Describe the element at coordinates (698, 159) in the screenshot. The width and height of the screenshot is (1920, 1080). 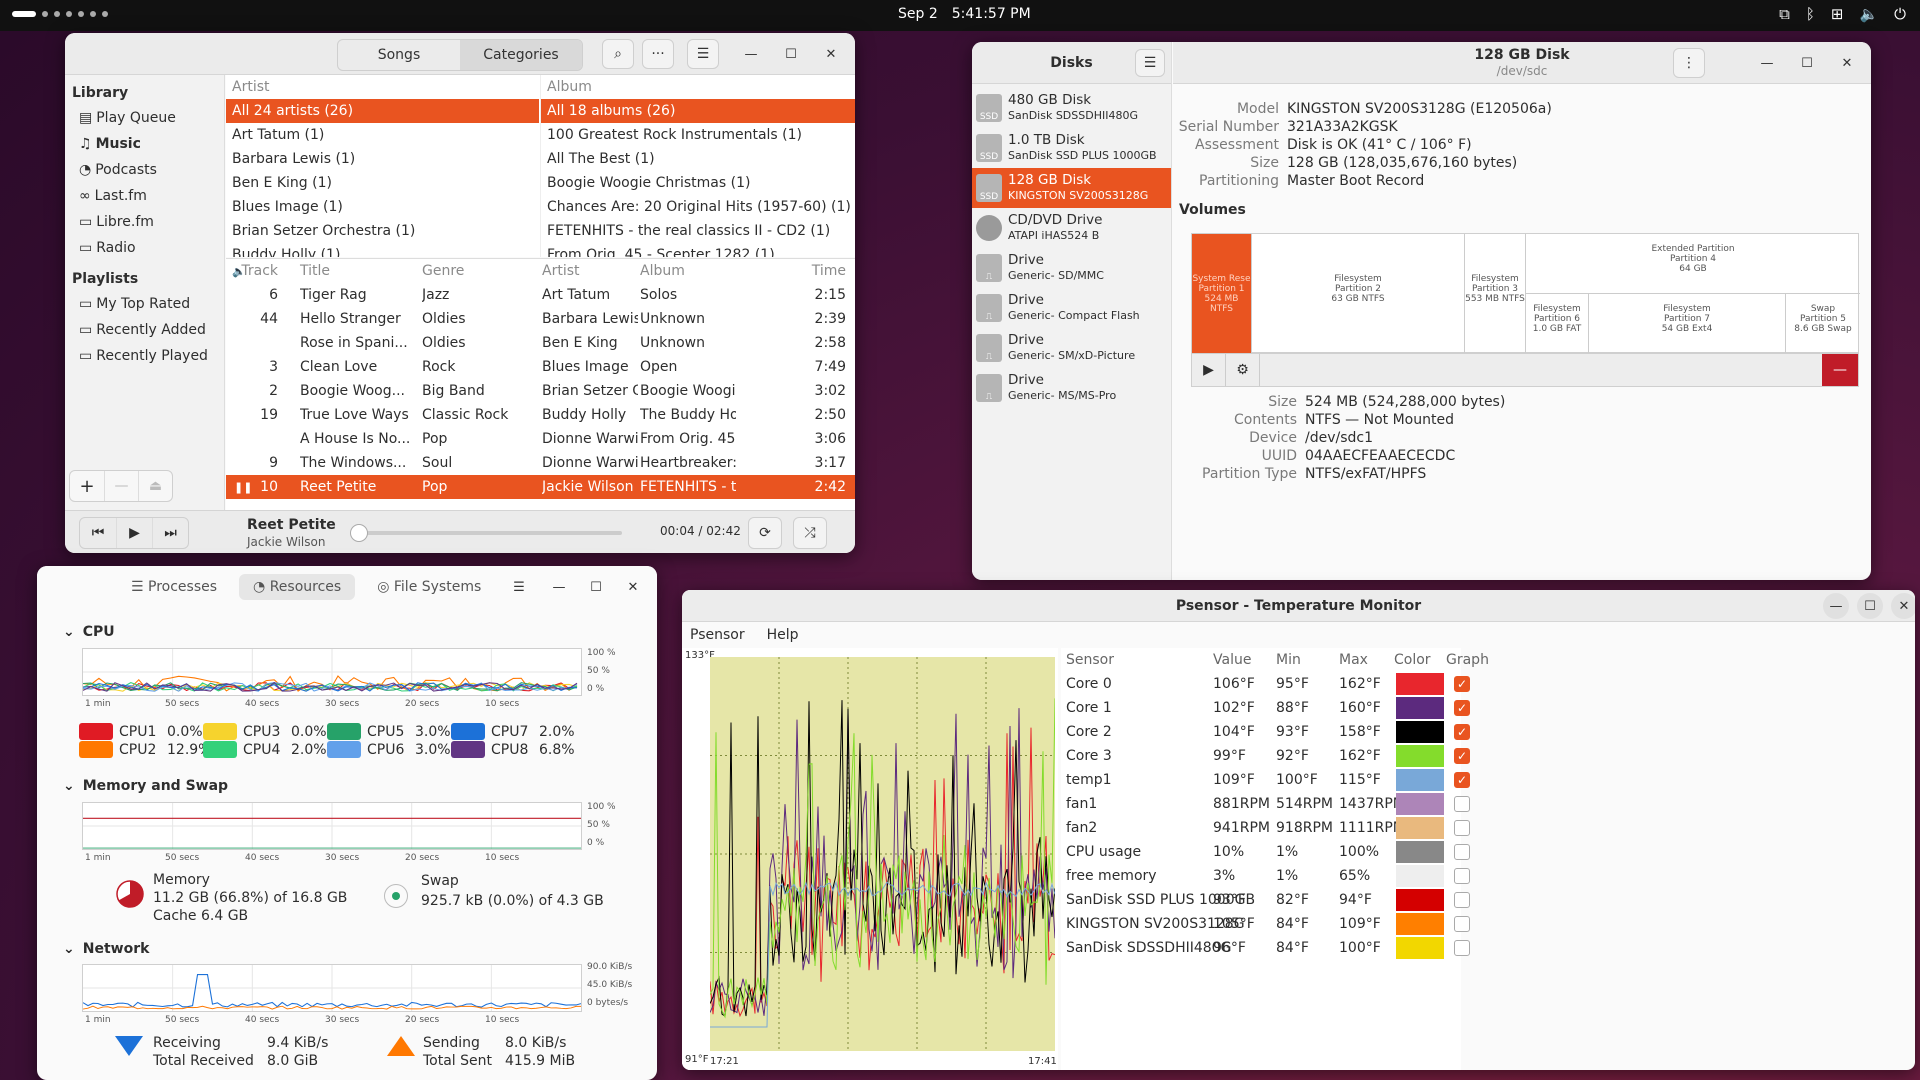
I see `album-row: All The Best (1)` at that location.